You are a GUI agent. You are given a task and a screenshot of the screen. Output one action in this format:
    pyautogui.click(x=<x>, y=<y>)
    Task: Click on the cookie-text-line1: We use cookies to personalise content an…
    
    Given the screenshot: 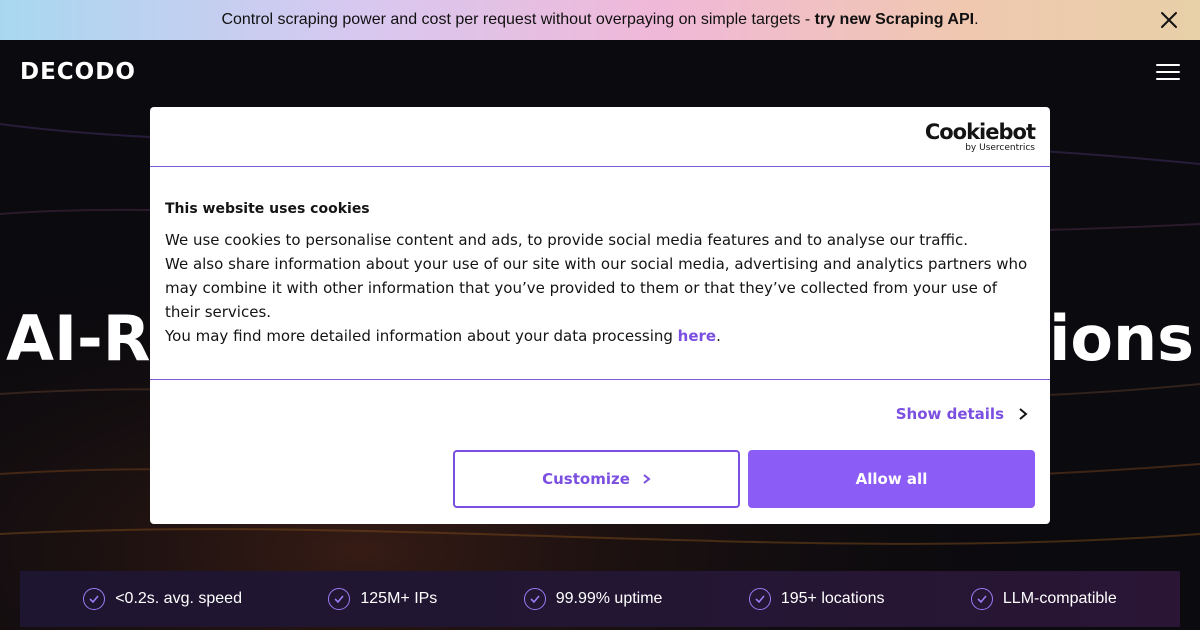 What is the action you would take?
    pyautogui.click(x=566, y=240)
    